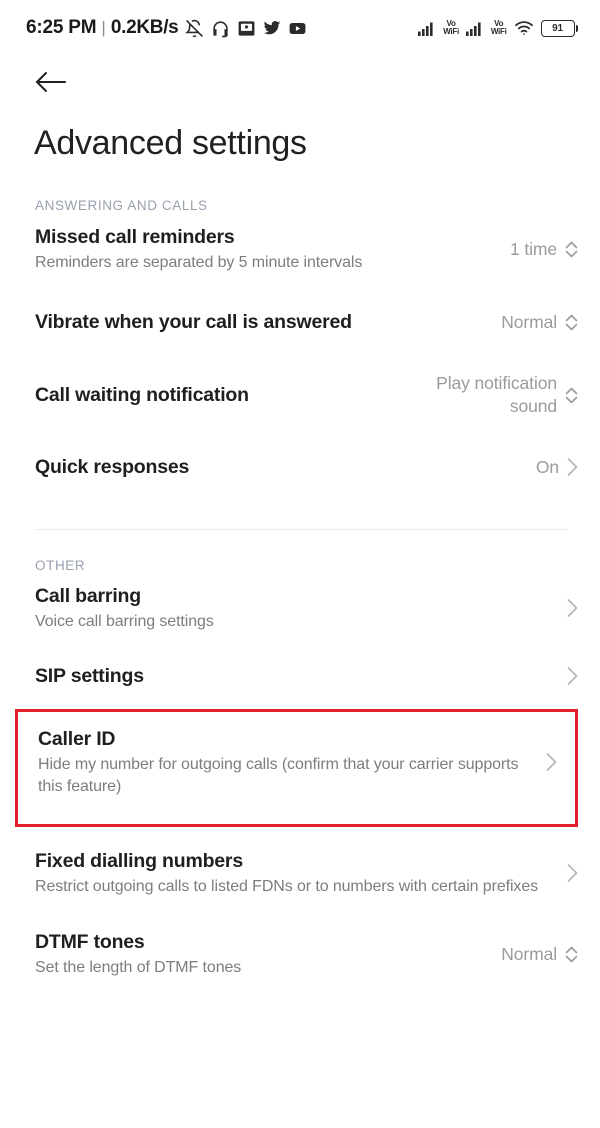 This screenshot has height=1128, width=600. I want to click on status-bar-right: Vo WiFi Vo WiFi 91, so click(498, 28).